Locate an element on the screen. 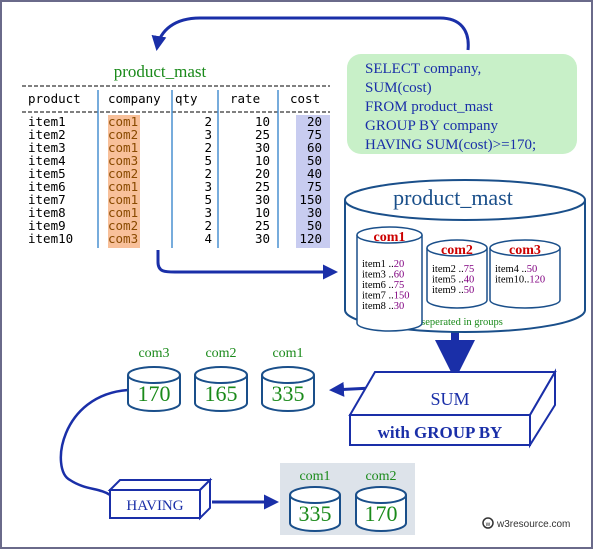 This screenshot has width=593, height=549. svg-text: w3resource.com is located at coordinates (533, 524).